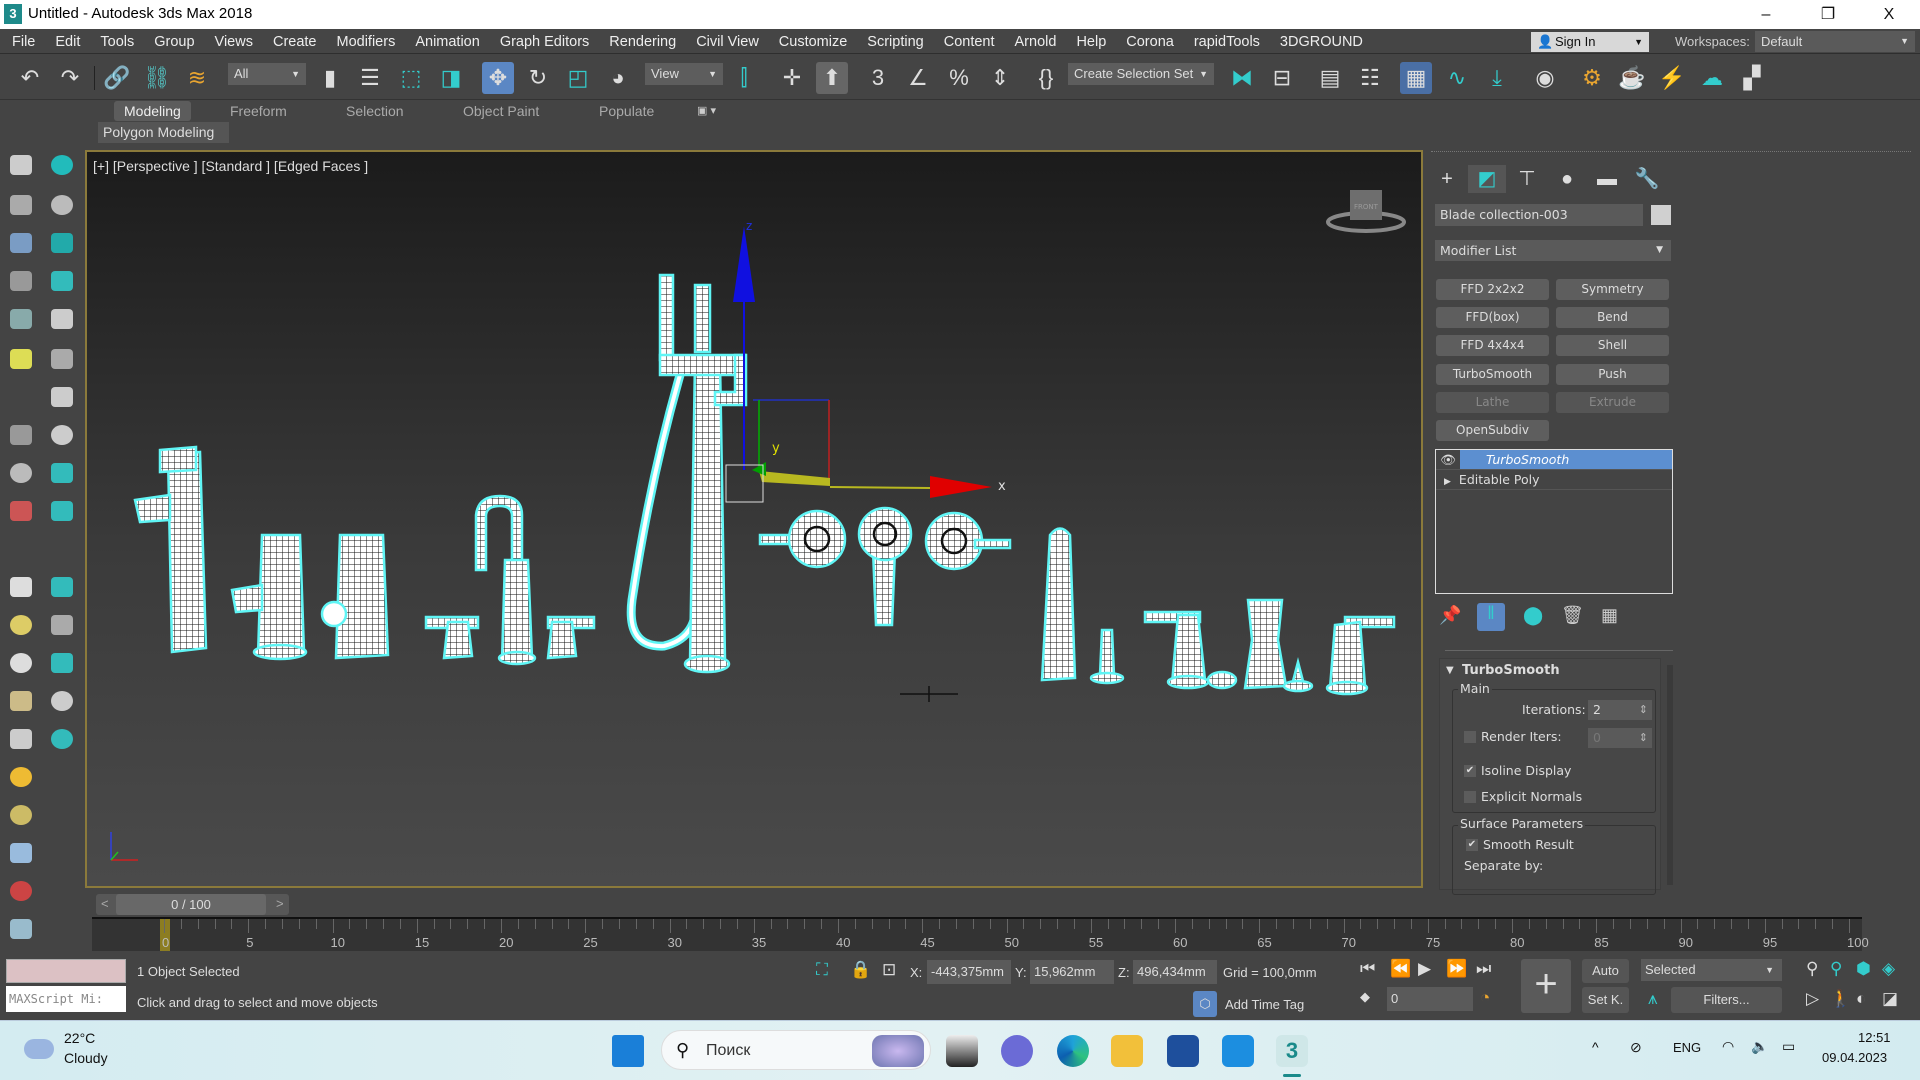 The image size is (1920, 1080). What do you see at coordinates (1687, 1047) in the screenshot?
I see `input-language: ENG` at bounding box center [1687, 1047].